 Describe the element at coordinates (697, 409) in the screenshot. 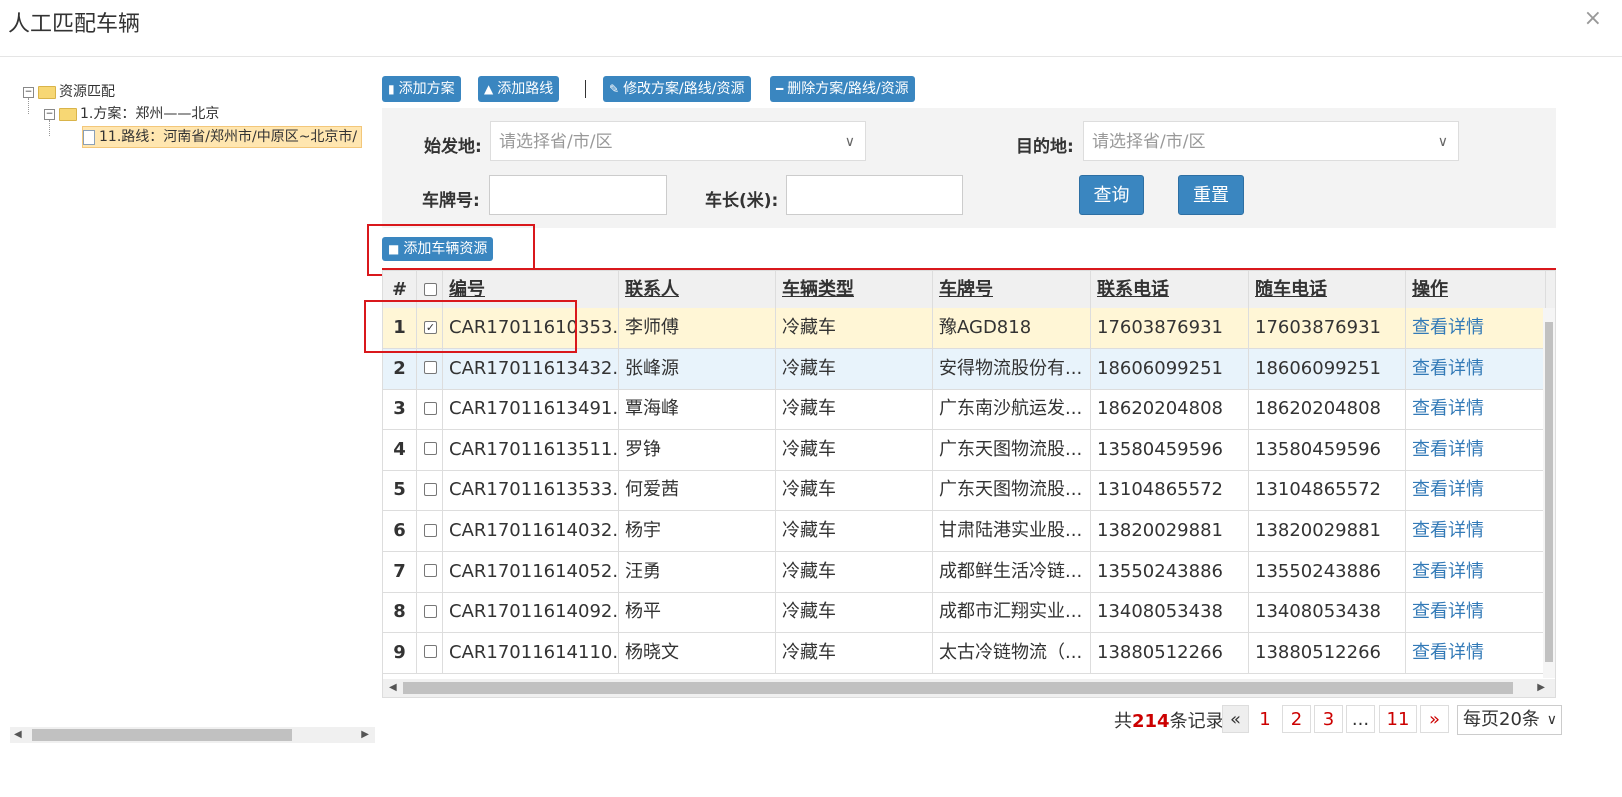

I see `contact-name: 覃海峰` at that location.